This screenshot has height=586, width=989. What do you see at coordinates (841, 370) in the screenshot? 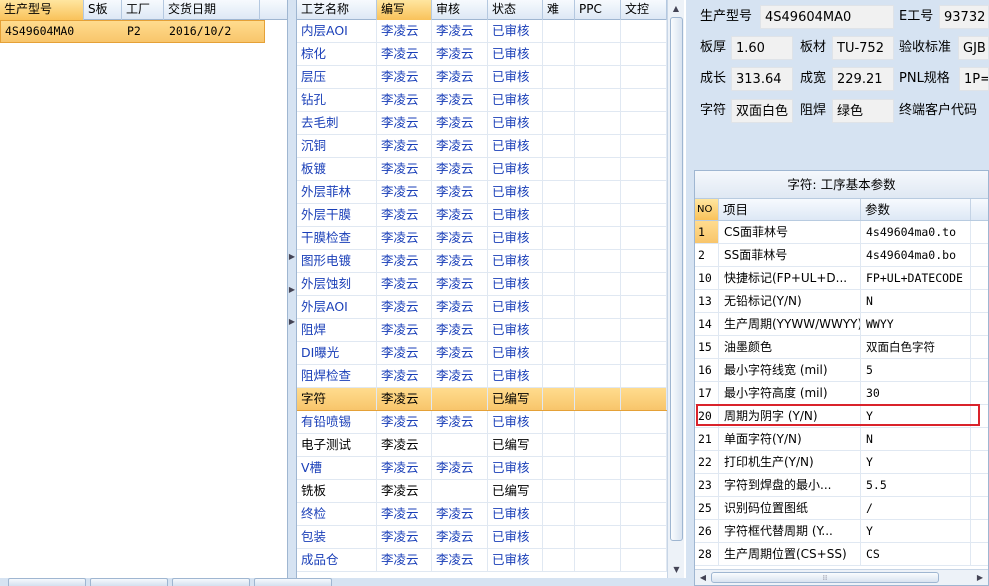
I see `table-row: 16 最小字符线宽 (mil) 5` at bounding box center [841, 370].